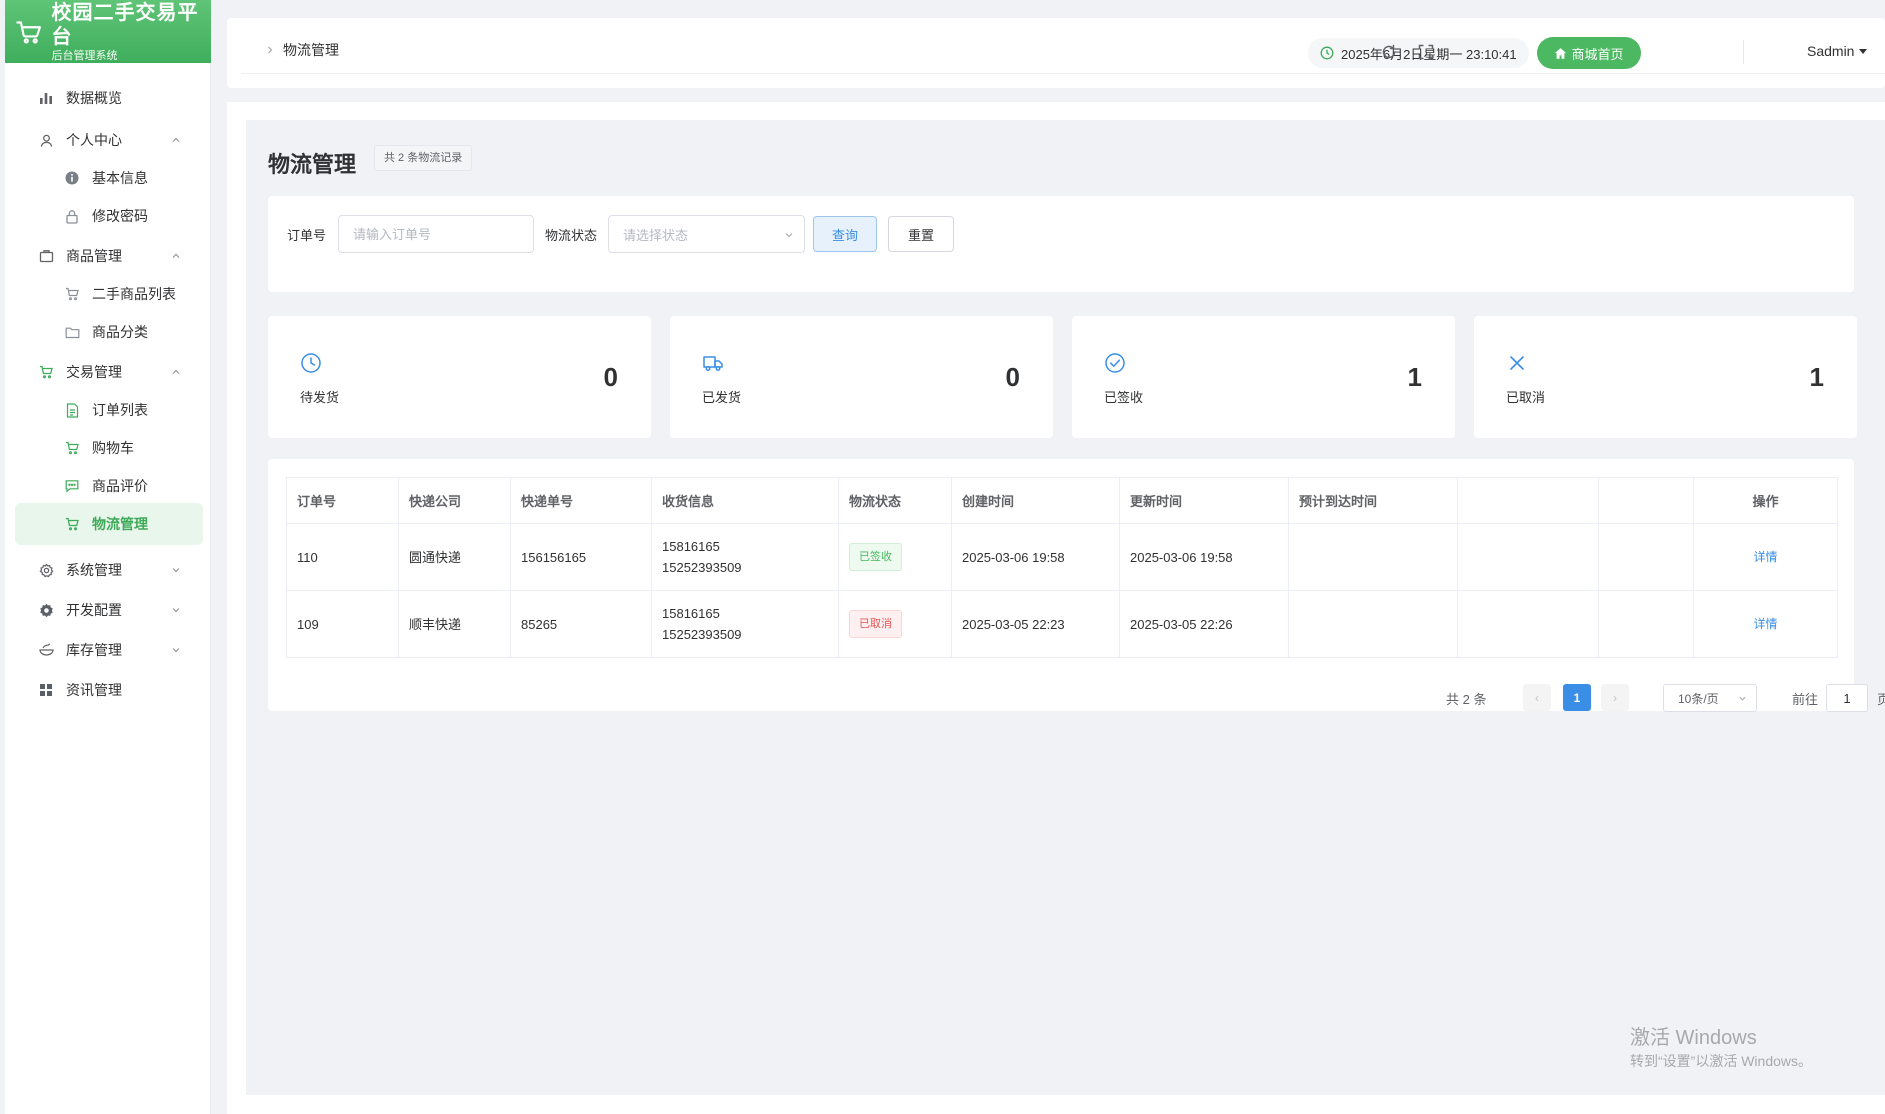 The height and width of the screenshot is (1114, 1885). Describe the element at coordinates (1615, 697) in the screenshot. I see `next-page-button: ›` at that location.